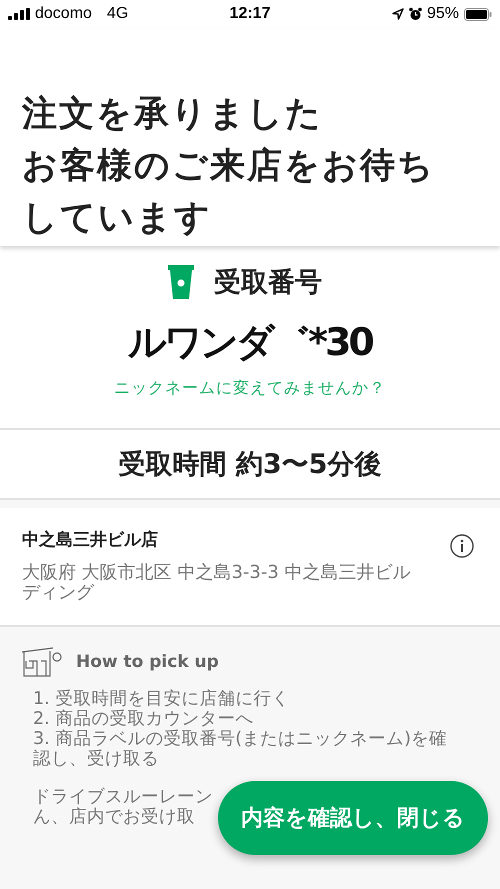 Image resolution: width=500 pixels, height=889 pixels. Describe the element at coordinates (268, 283) in the screenshot. I see `pickup-number-label: 受取番号` at that location.